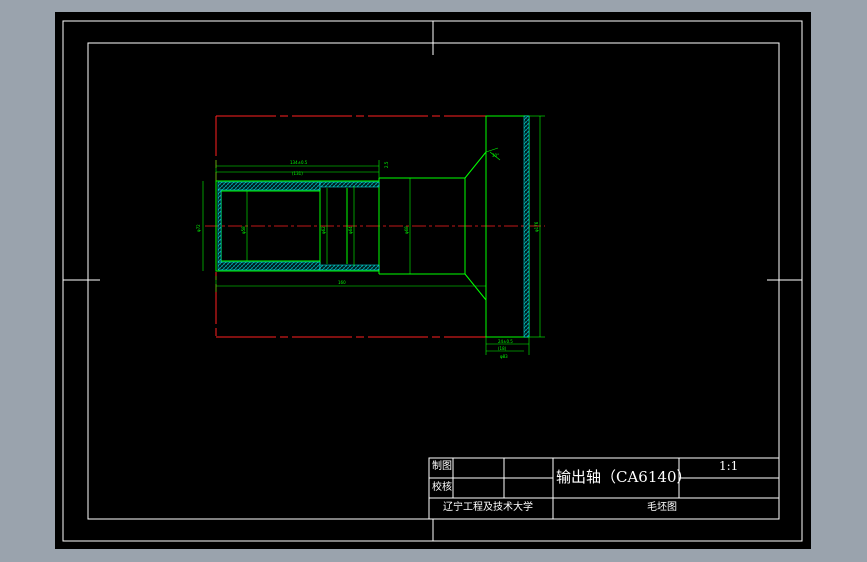 This screenshot has width=867, height=562. What do you see at coordinates (406, 230) in the screenshot?
I see `dim-dia-step: φ68` at bounding box center [406, 230].